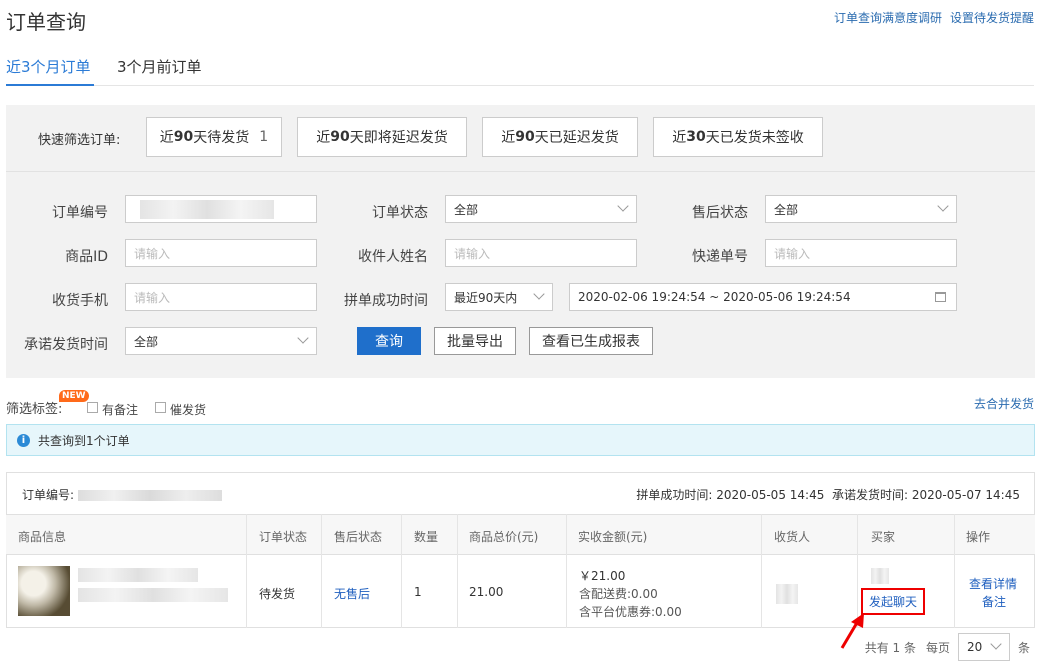 The width and height of the screenshot is (1040, 663). What do you see at coordinates (852, 631) in the screenshot?
I see `red-arrow-icon` at bounding box center [852, 631].